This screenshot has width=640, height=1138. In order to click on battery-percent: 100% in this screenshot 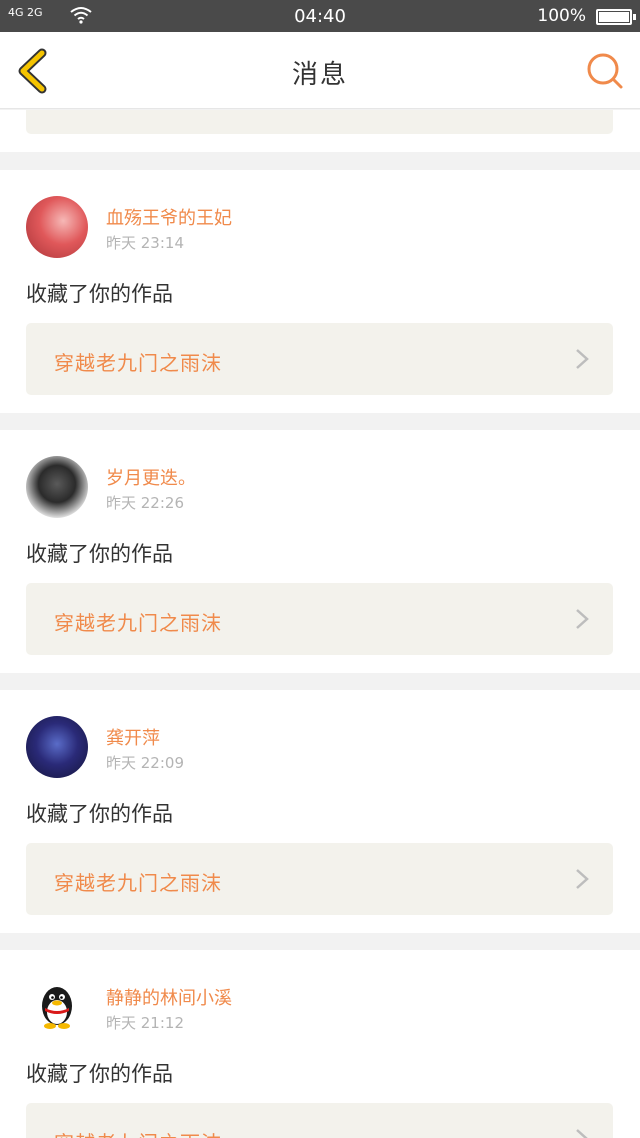, I will do `click(561, 16)`.